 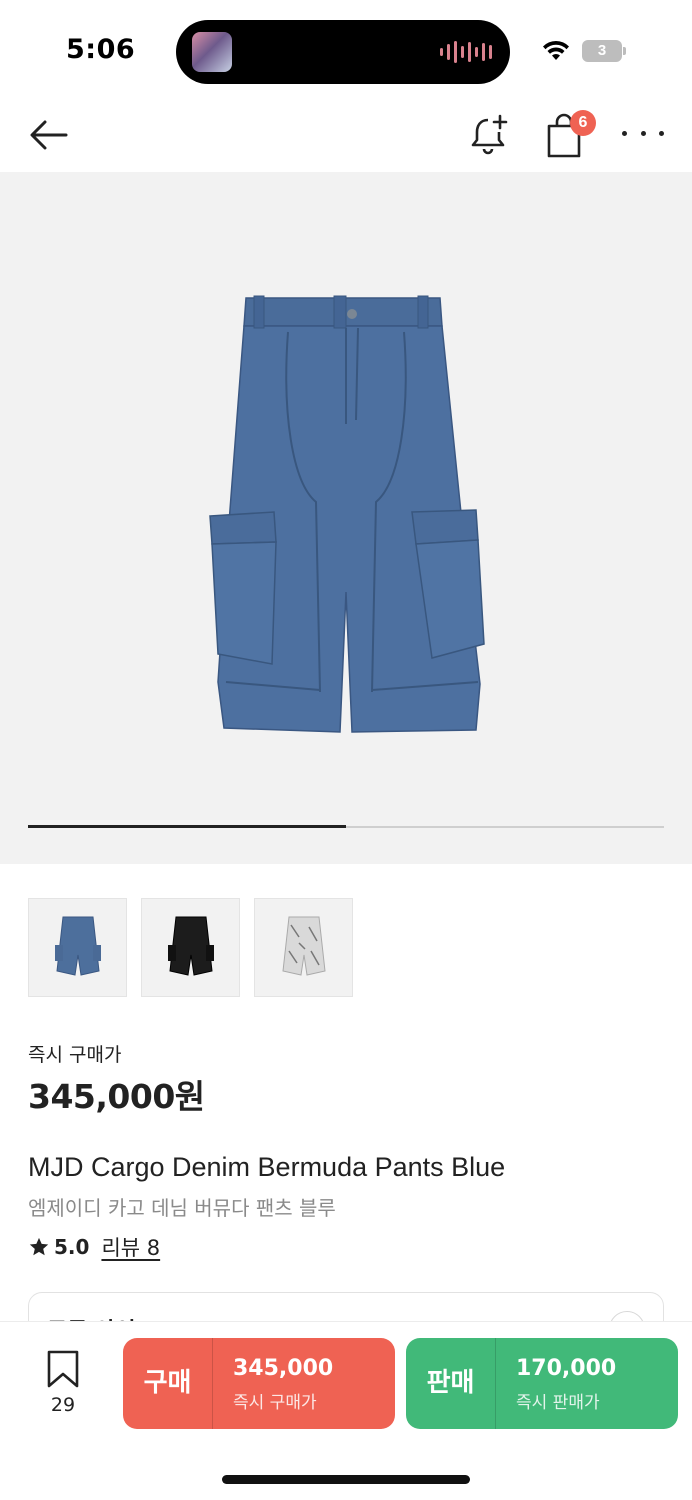 What do you see at coordinates (275, 1403) in the screenshot?
I see `buy-sub-label: 즉시 구매가` at bounding box center [275, 1403].